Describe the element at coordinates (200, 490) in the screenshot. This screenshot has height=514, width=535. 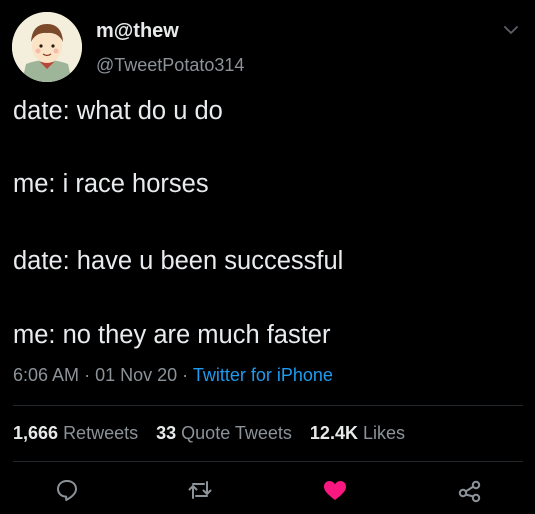
I see `retweet-icon` at that location.